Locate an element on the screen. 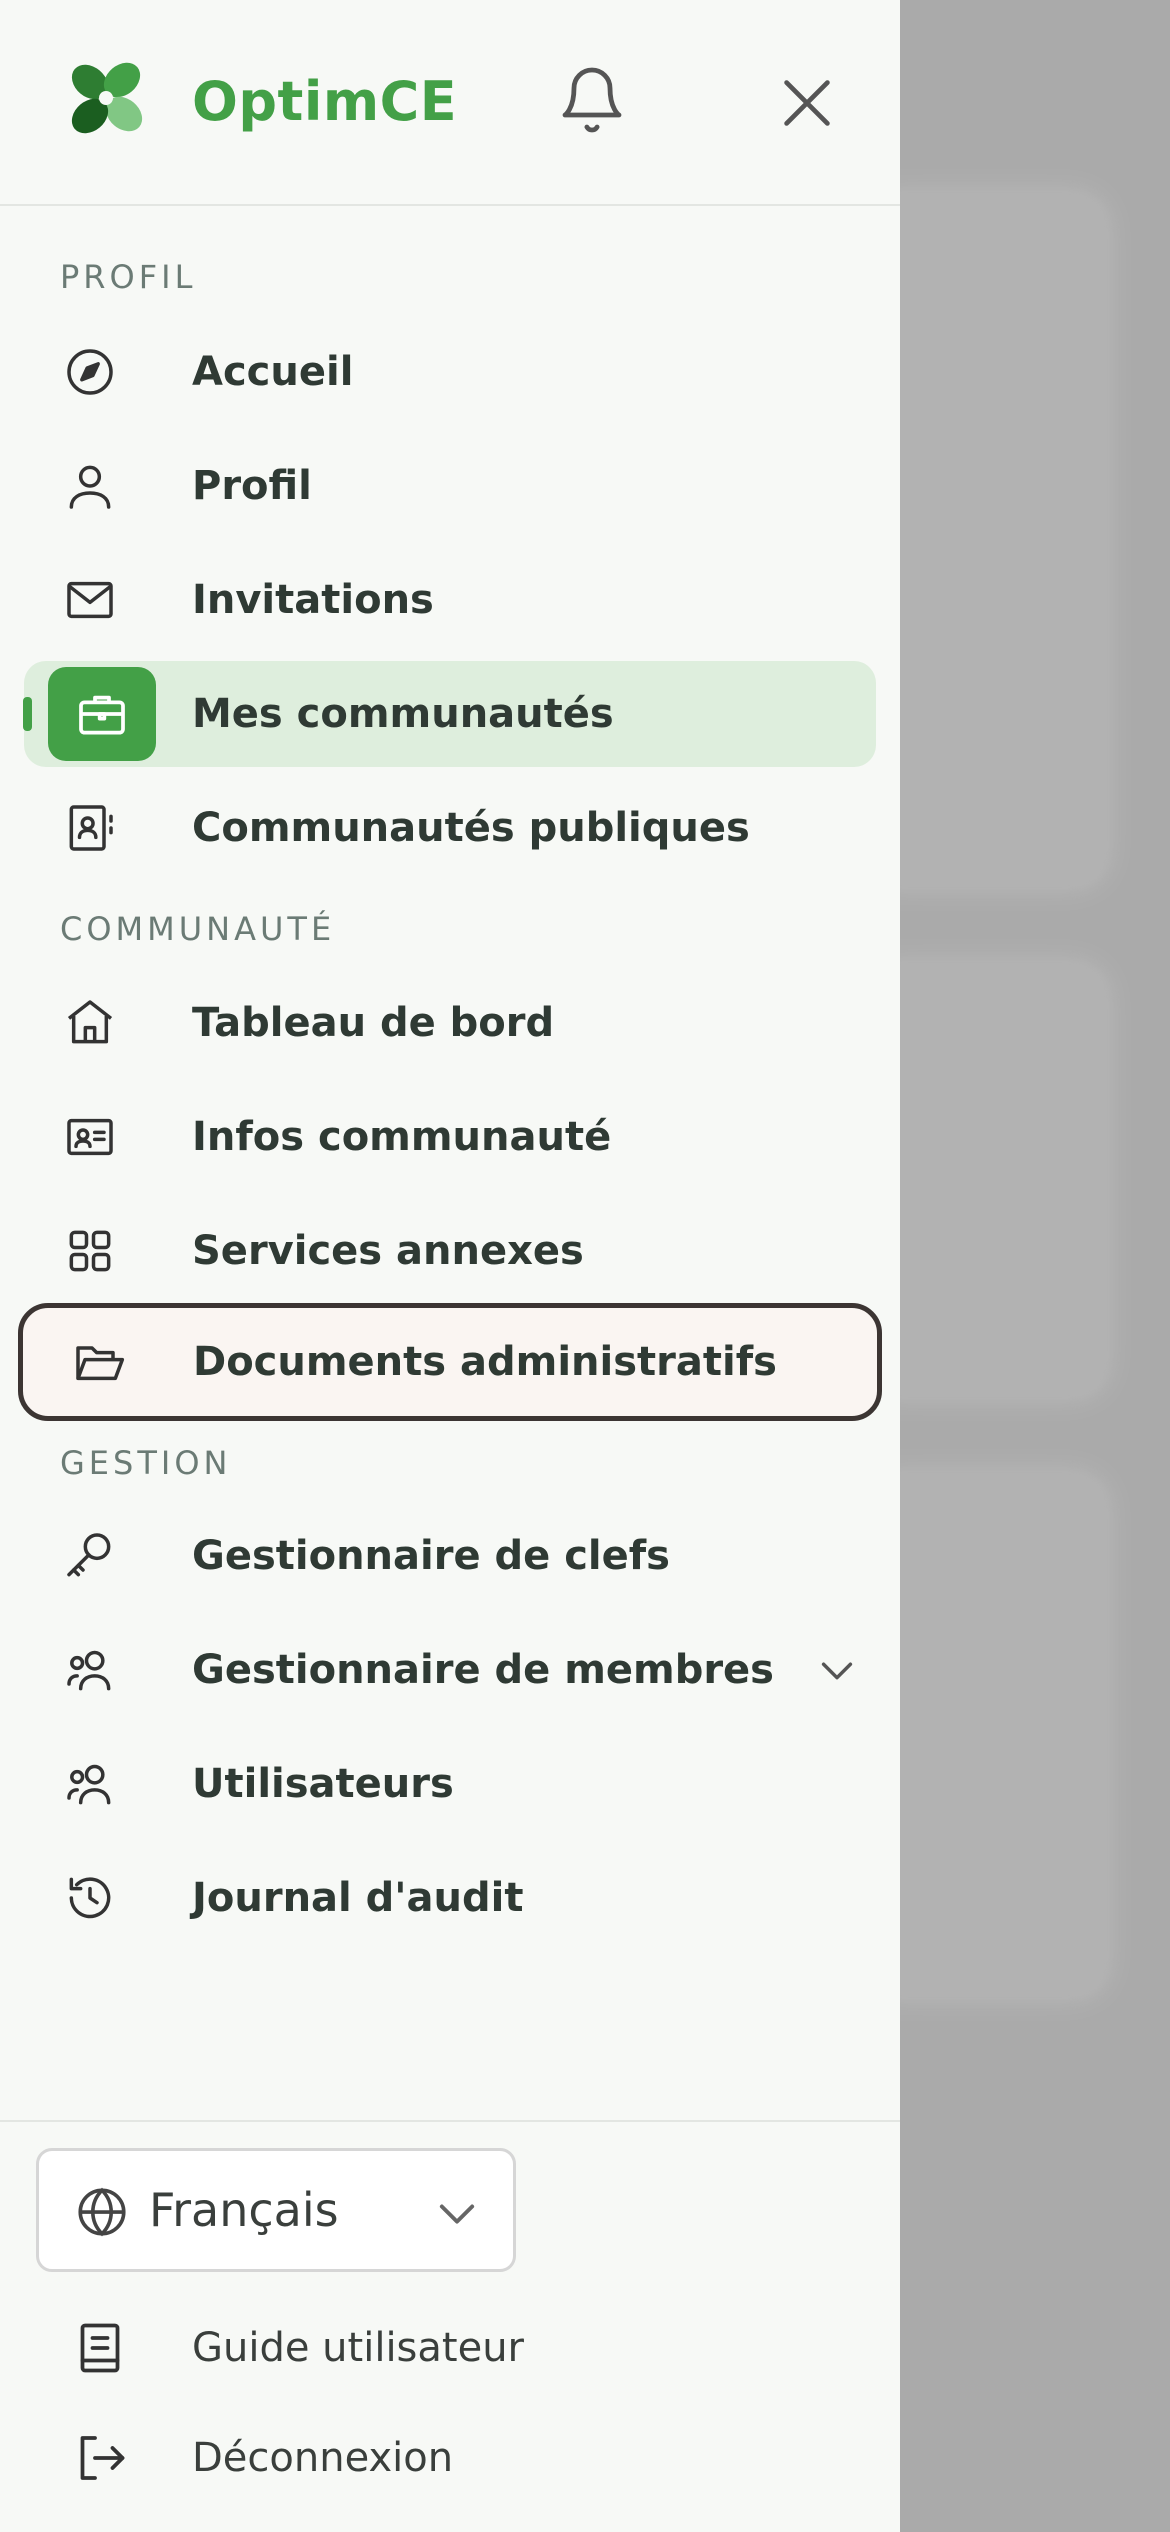  nav-label: Gestionnaire de membres is located at coordinates (483, 1670).